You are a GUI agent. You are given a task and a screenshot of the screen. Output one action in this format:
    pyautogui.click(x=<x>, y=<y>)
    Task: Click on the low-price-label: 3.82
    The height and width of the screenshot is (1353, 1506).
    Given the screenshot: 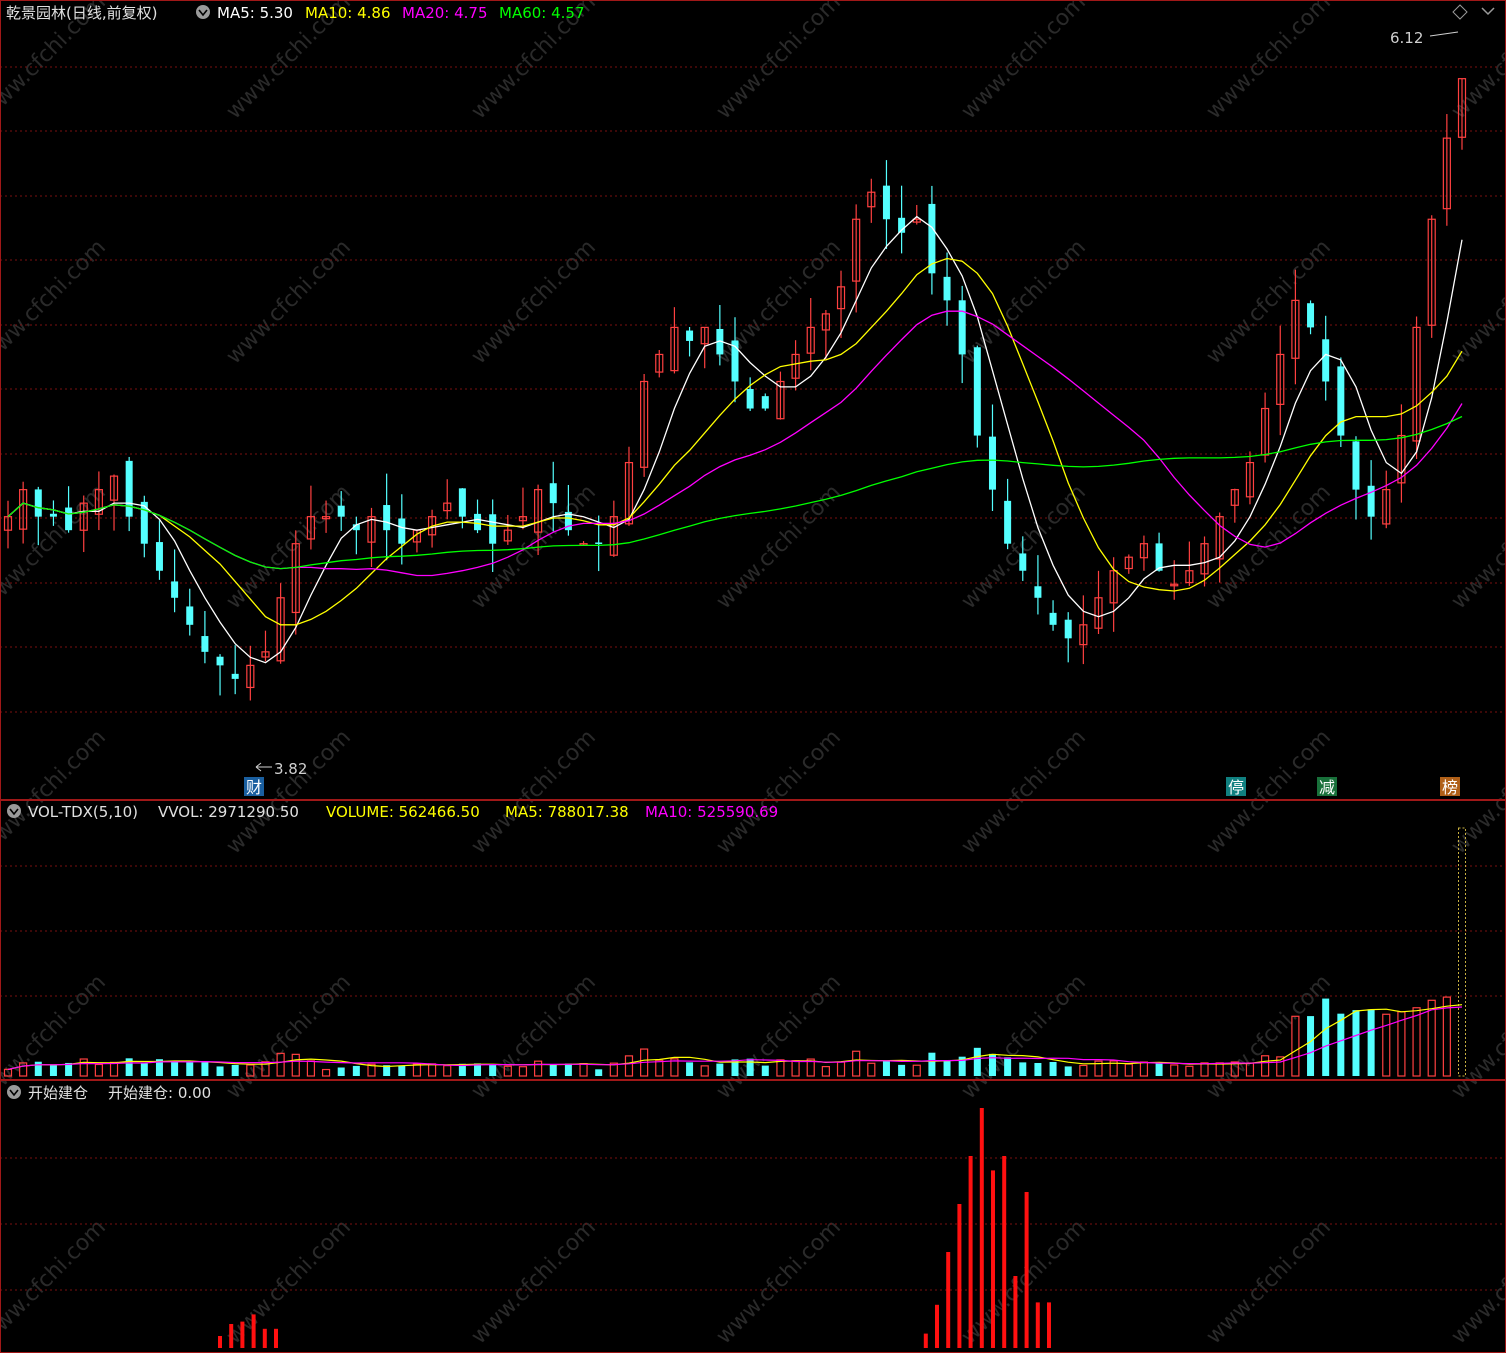 What is the action you would take?
    pyautogui.click(x=290, y=769)
    